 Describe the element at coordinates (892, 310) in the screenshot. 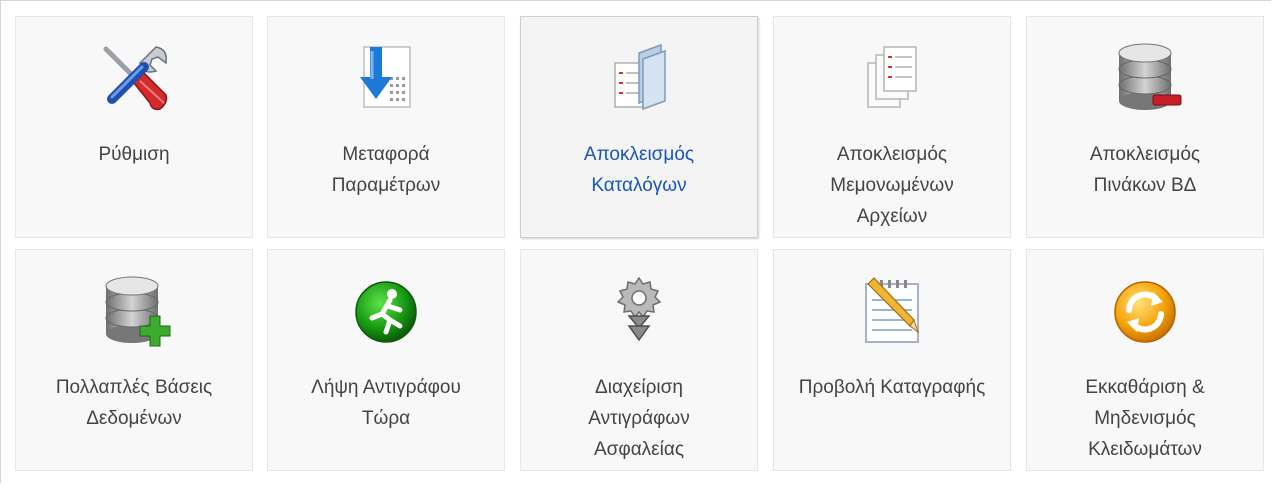

I see `view-log-icon` at that location.